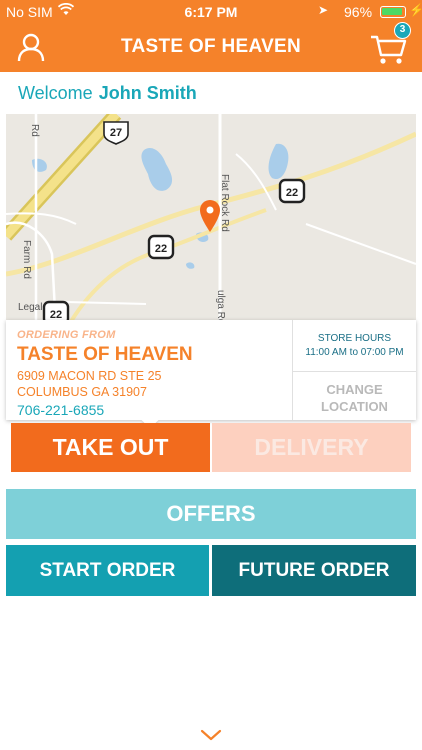 This screenshot has height=750, width=422. Describe the element at coordinates (147, 93) in the screenshot. I see `user-name: John Smith` at that location.